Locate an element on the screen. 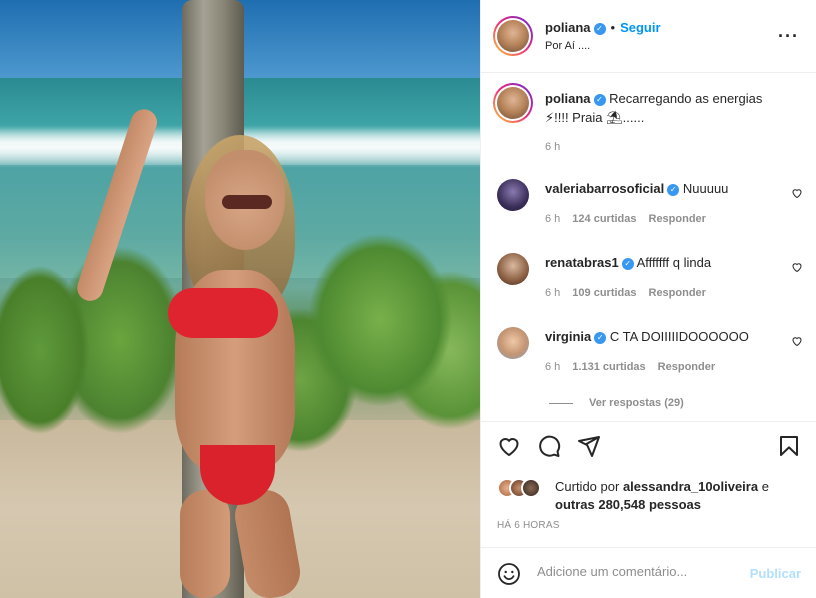 The image size is (816, 598). comment-likes: 109 curtidas is located at coordinates (604, 293).